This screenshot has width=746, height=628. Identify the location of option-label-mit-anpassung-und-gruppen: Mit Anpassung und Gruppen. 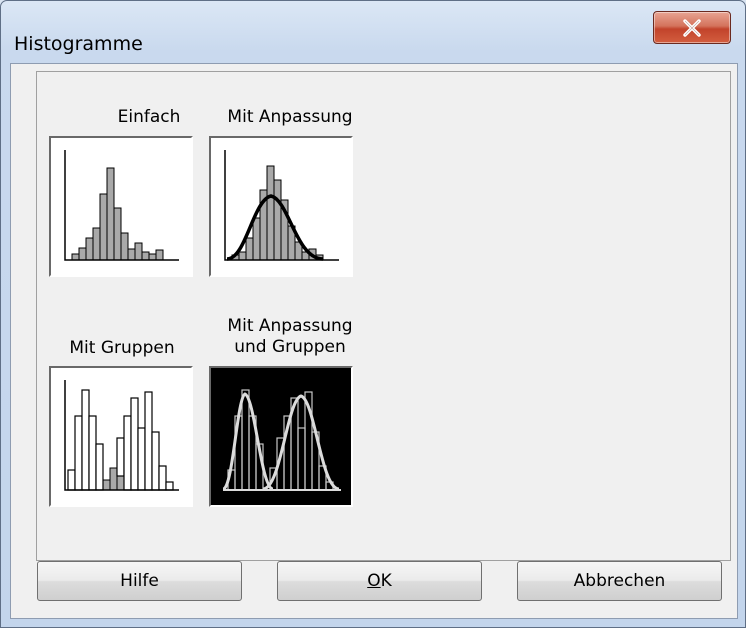
(290, 337).